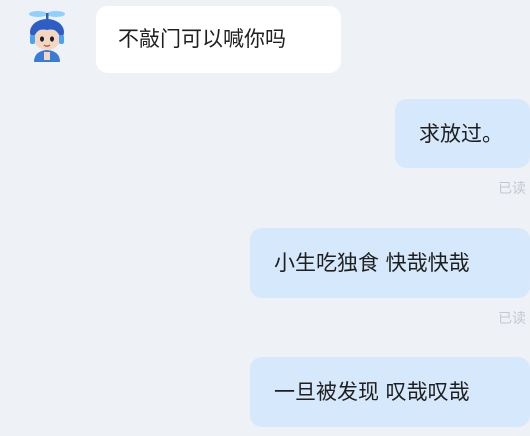  Describe the element at coordinates (47, 36) in the screenshot. I see `propeller-cap-avatar-icon` at that location.